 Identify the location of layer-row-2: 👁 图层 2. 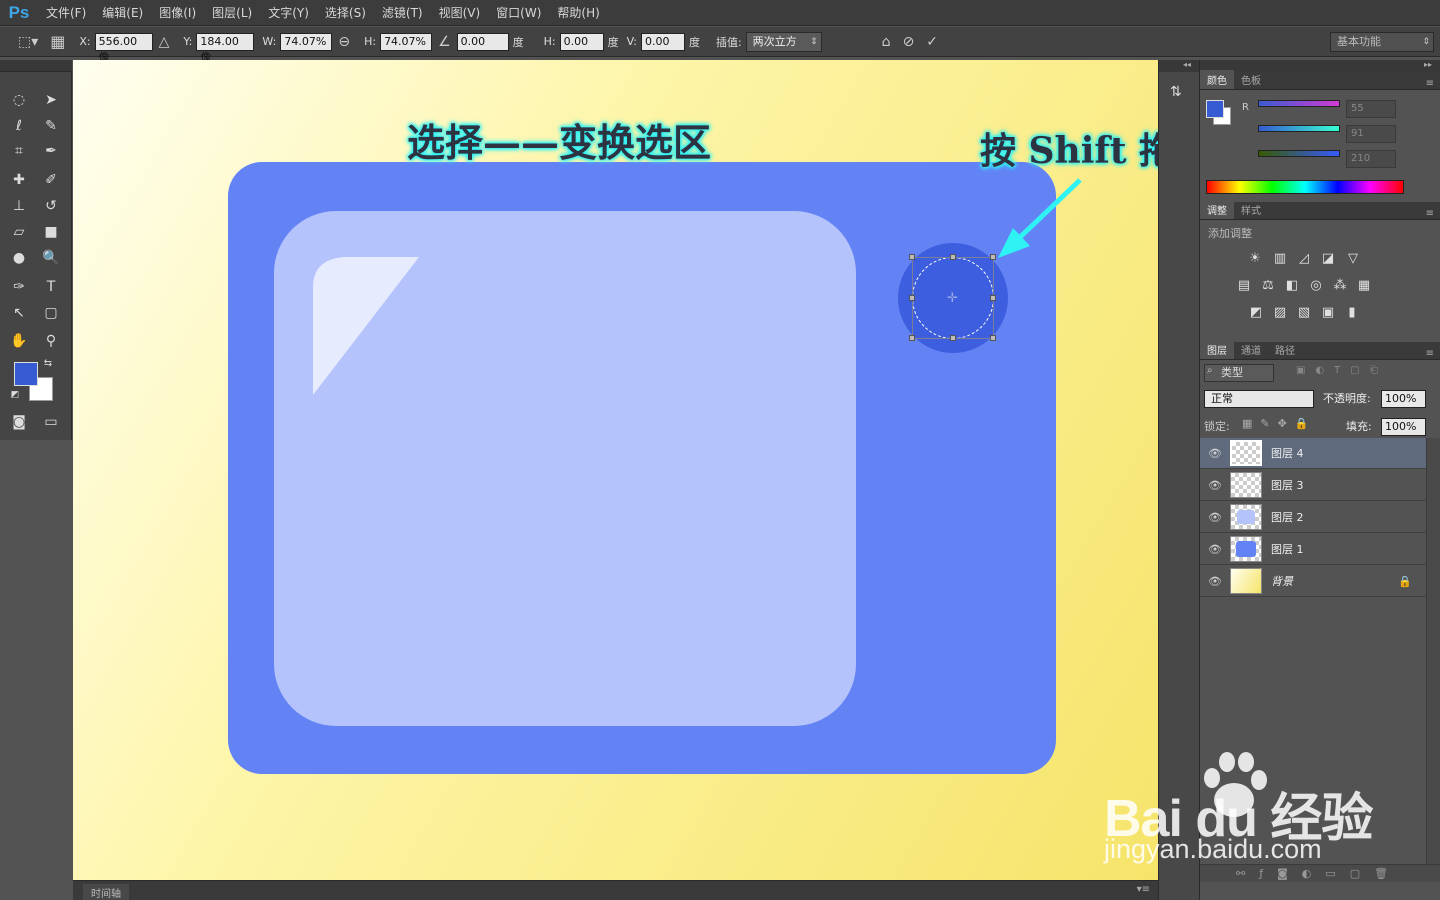
(1313, 517).